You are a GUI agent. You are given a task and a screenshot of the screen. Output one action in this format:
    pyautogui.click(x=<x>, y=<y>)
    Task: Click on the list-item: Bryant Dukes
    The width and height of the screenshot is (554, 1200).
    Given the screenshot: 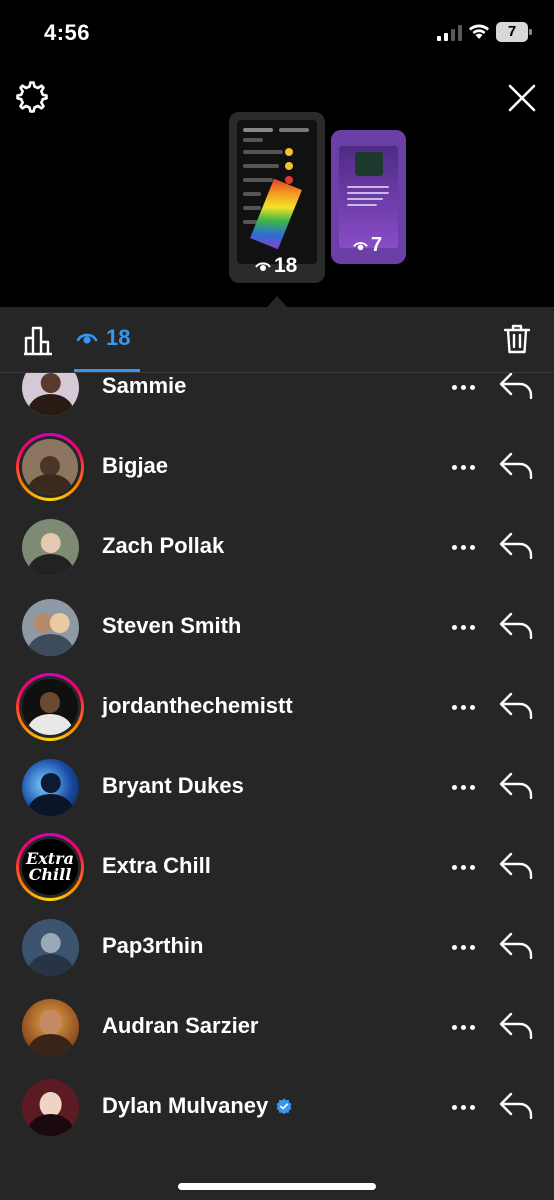 What is the action you would take?
    pyautogui.click(x=277, y=787)
    